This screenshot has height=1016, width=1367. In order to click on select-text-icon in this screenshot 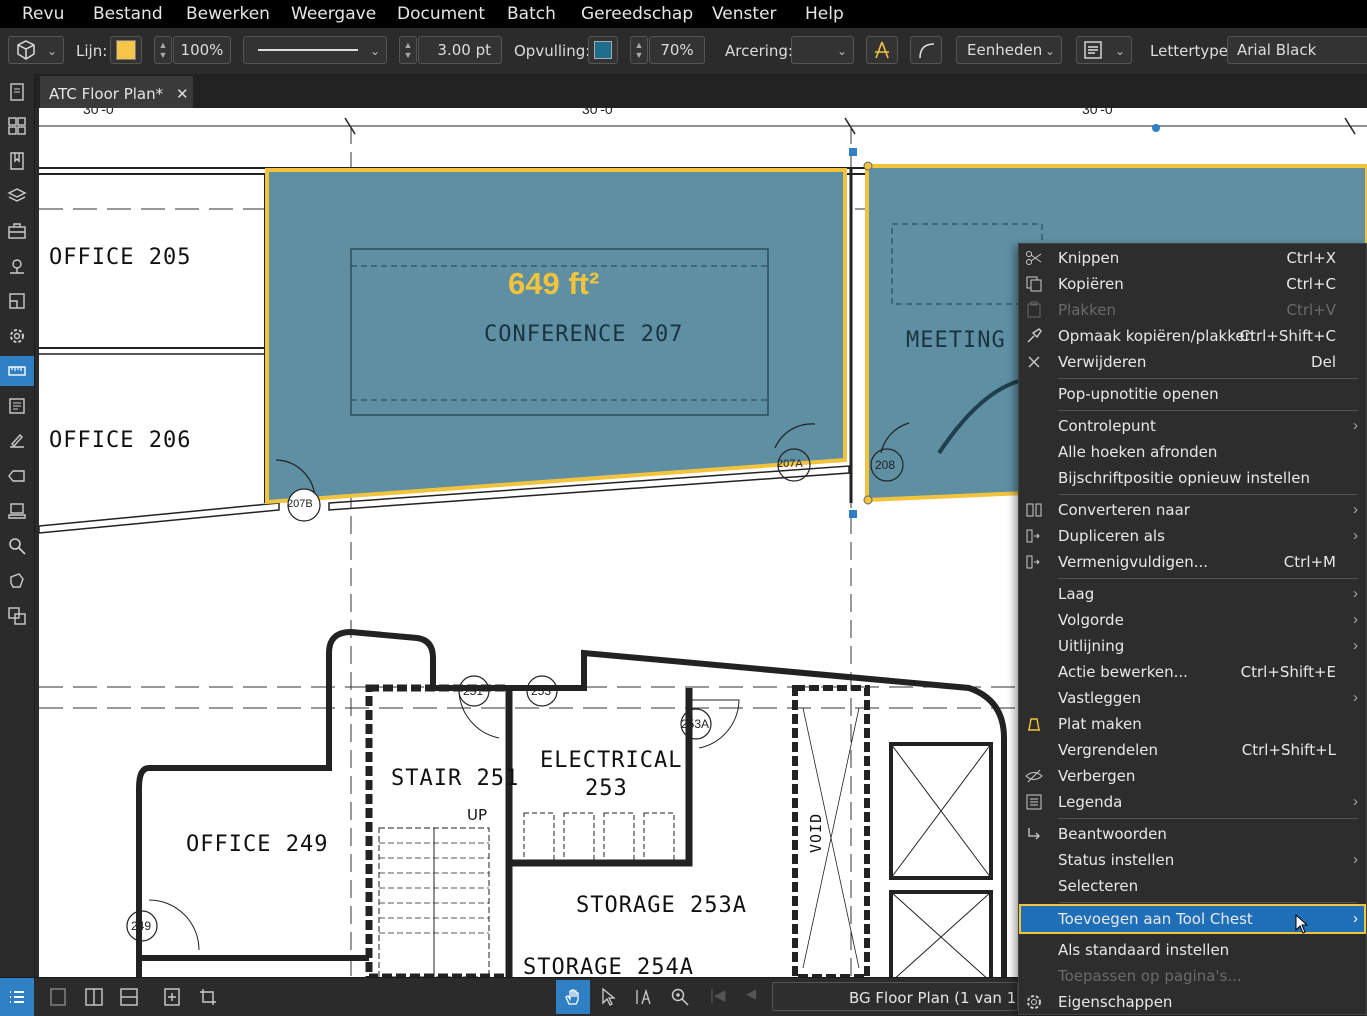, I will do `click(644, 997)`.